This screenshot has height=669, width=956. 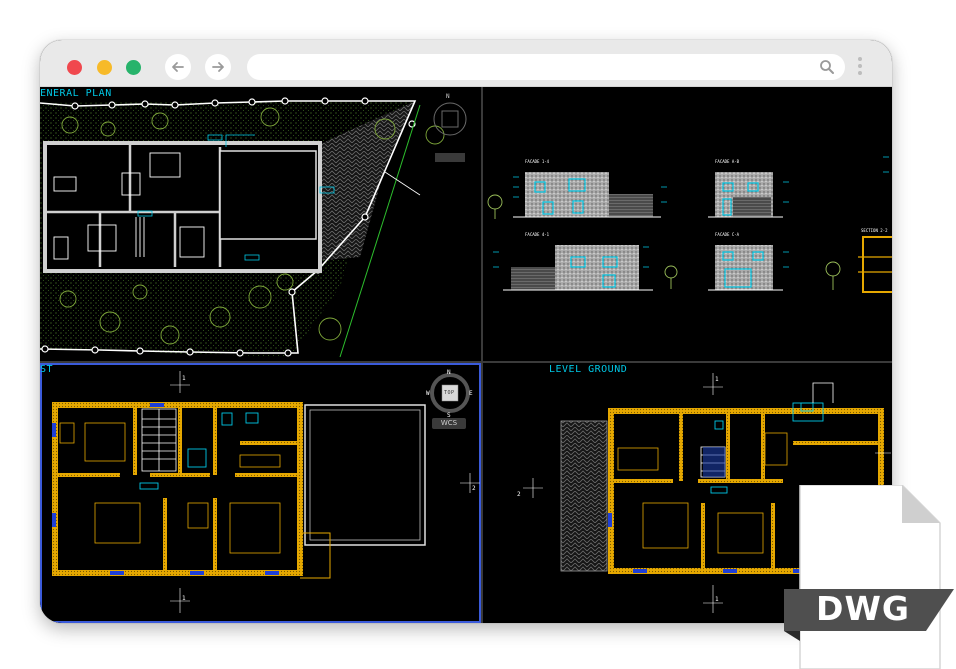 What do you see at coordinates (727, 161) in the screenshot?
I see `facade-a-b-label: FACADE A-B` at bounding box center [727, 161].